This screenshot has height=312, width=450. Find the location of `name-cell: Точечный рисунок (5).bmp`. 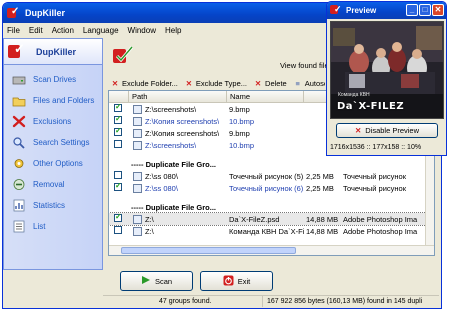

name-cell: Точечный рисунок (5).bmp is located at coordinates (266, 176).